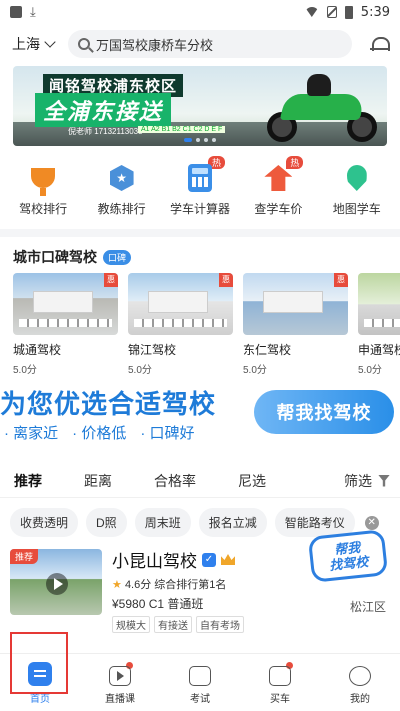 The width and height of the screenshot is (400, 711). I want to click on nav-buy-car: 买车, so click(280, 682).